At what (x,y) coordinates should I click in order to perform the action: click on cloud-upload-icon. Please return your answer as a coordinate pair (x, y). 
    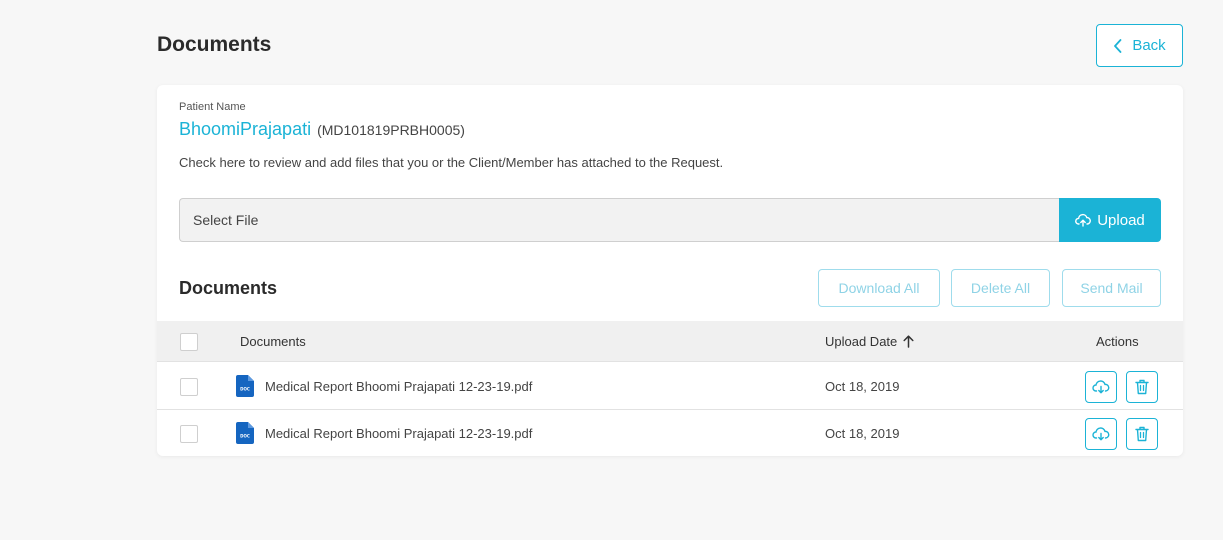
    Looking at the image, I should click on (1083, 220).